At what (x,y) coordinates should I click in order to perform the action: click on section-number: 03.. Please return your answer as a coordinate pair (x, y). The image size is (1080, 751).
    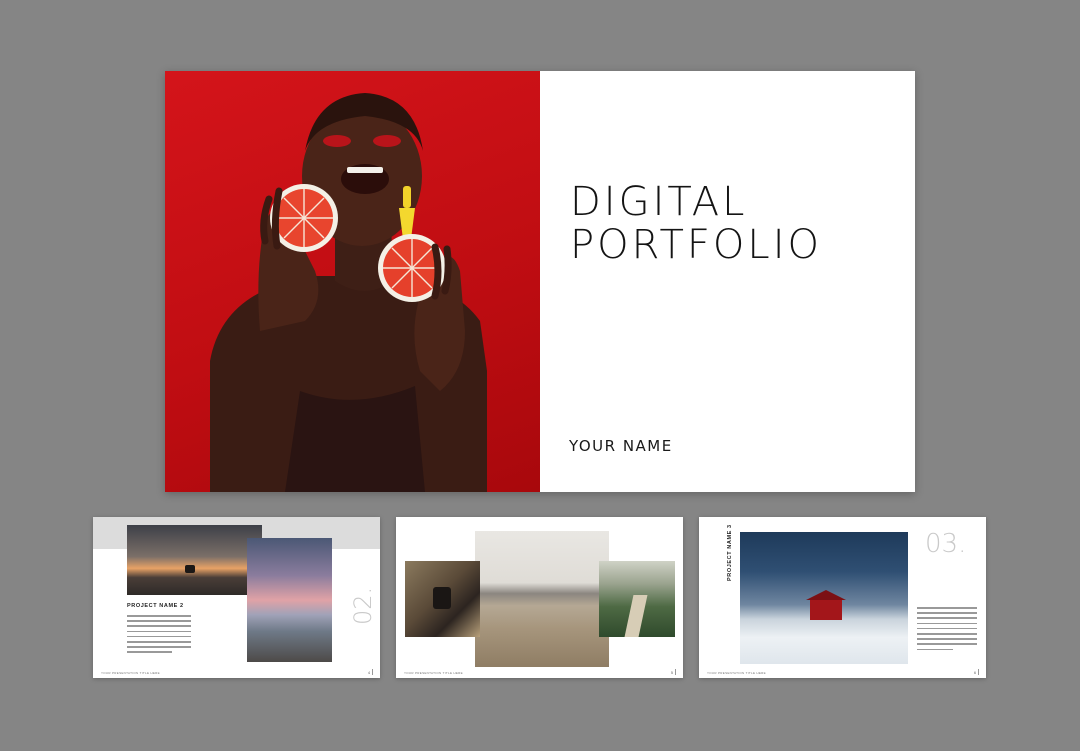
    Looking at the image, I should click on (946, 544).